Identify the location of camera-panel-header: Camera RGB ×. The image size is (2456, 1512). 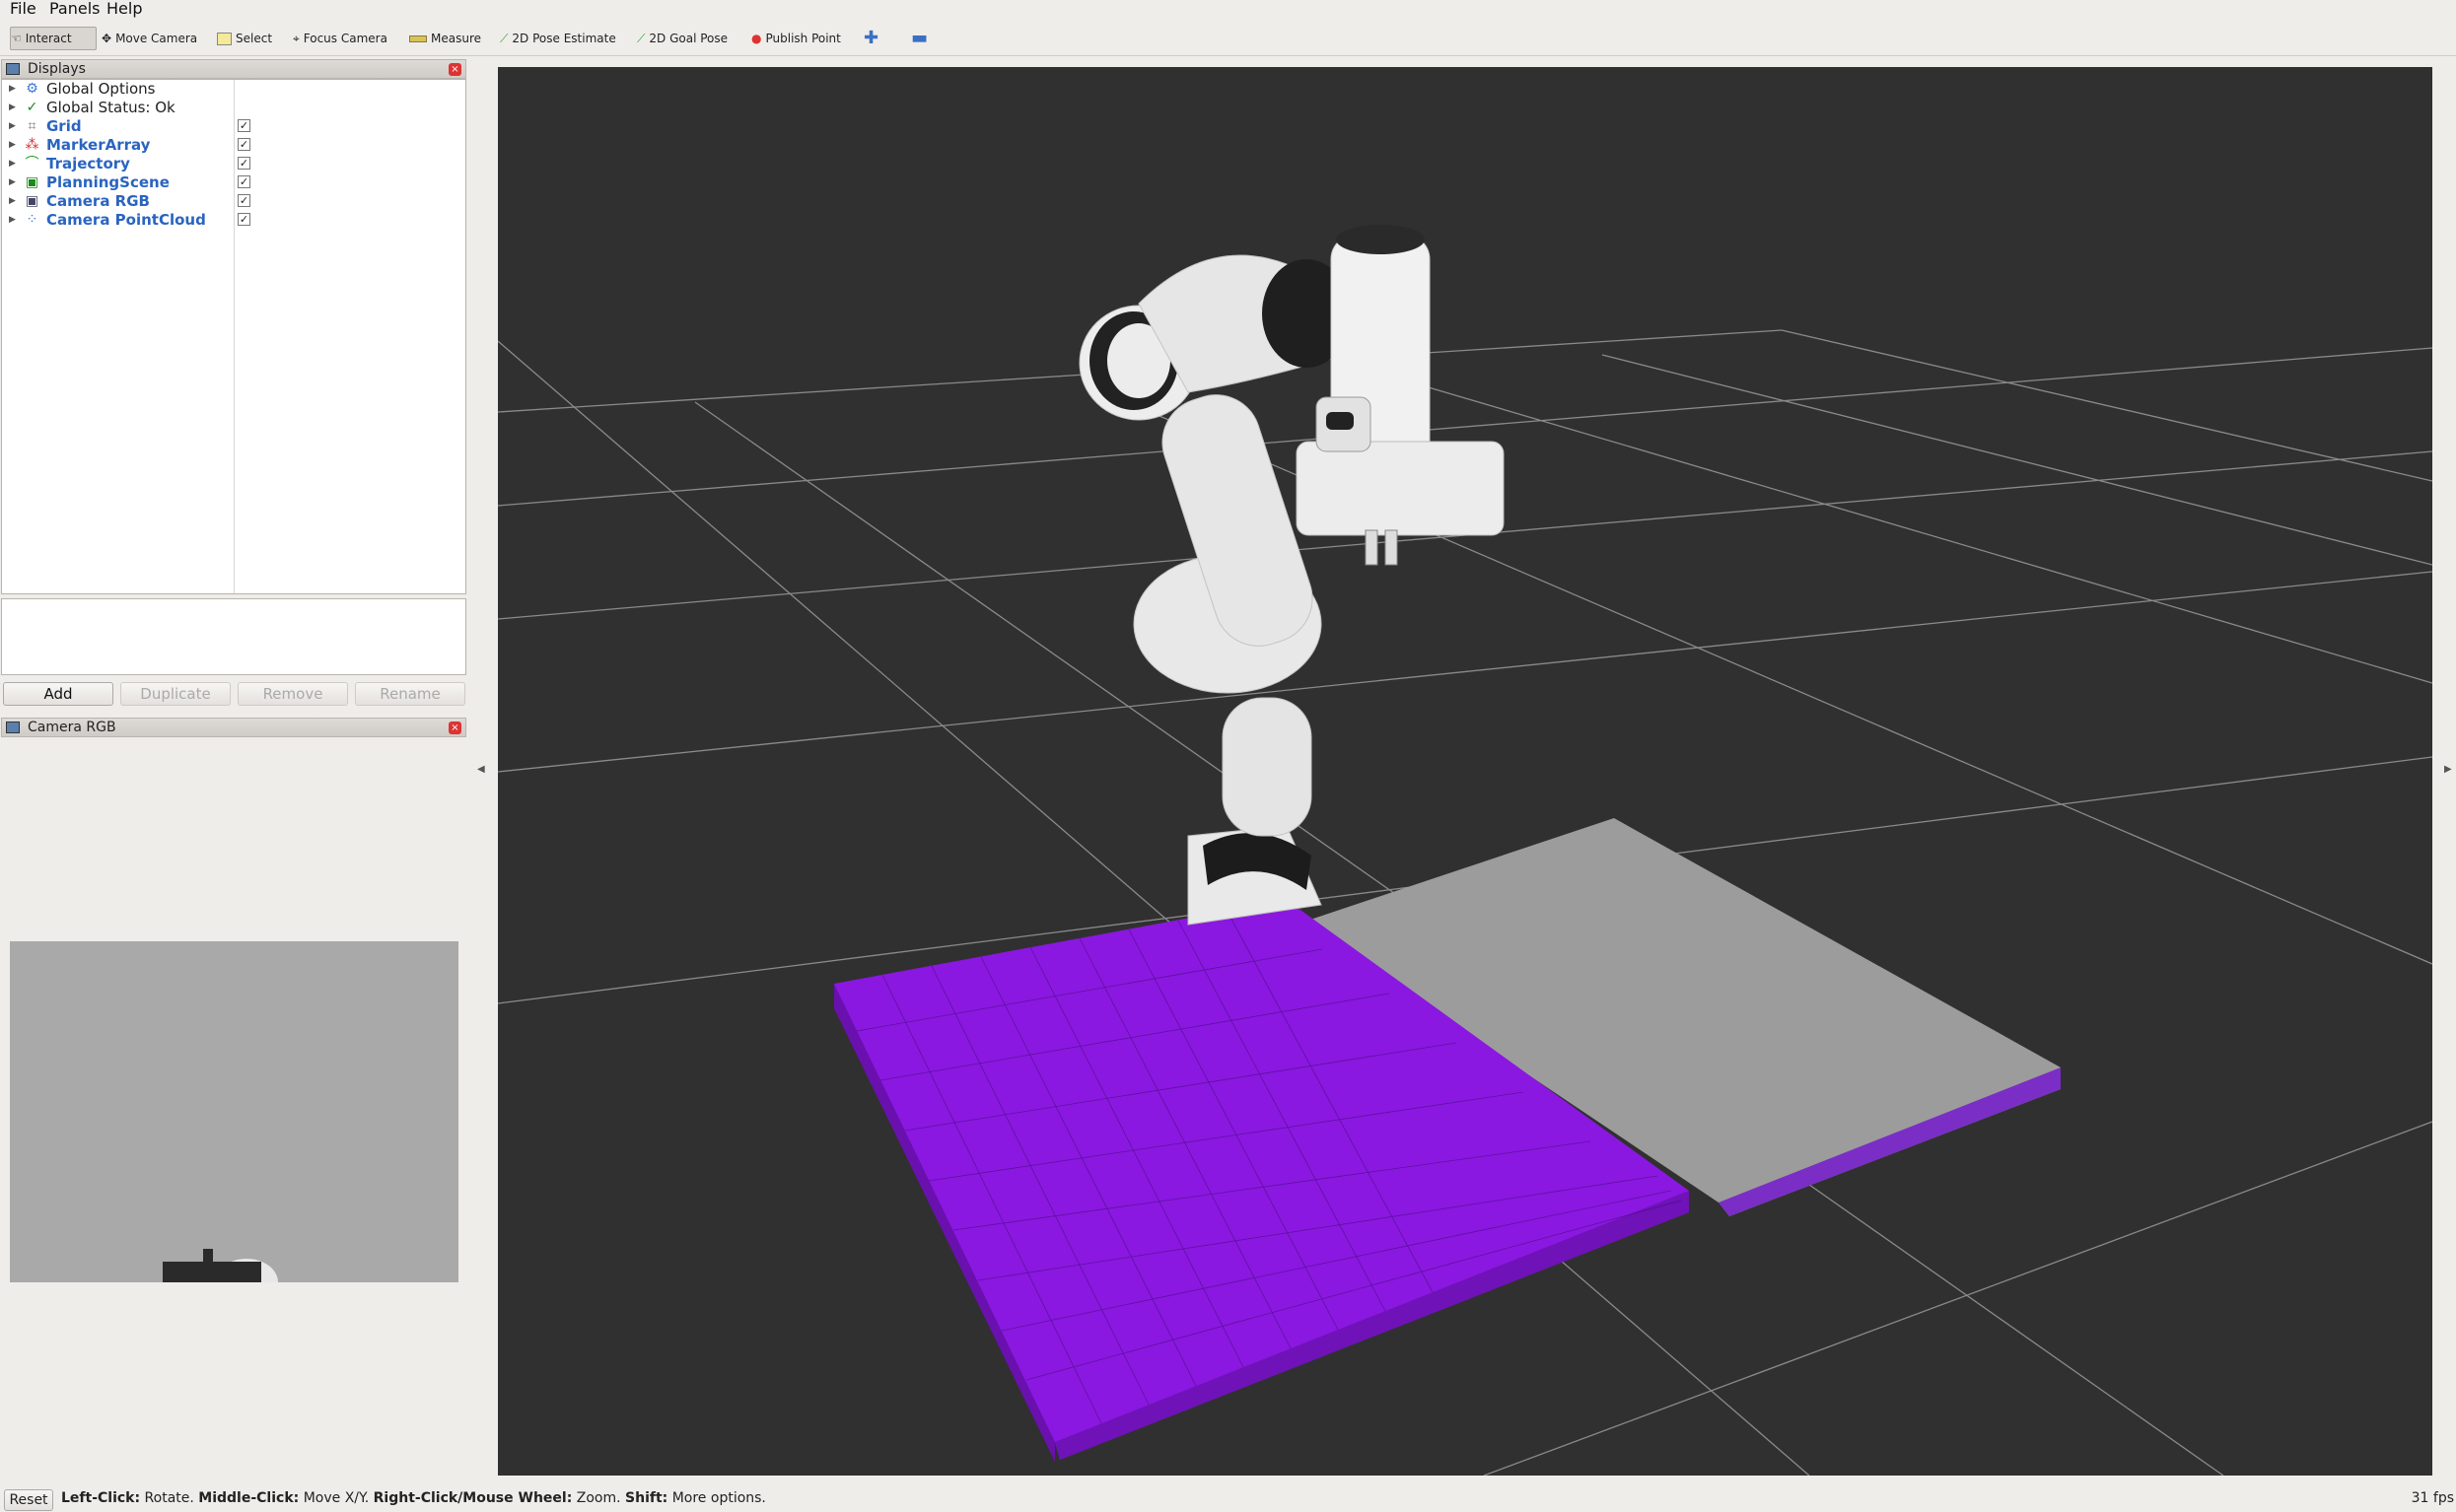
(233, 728).